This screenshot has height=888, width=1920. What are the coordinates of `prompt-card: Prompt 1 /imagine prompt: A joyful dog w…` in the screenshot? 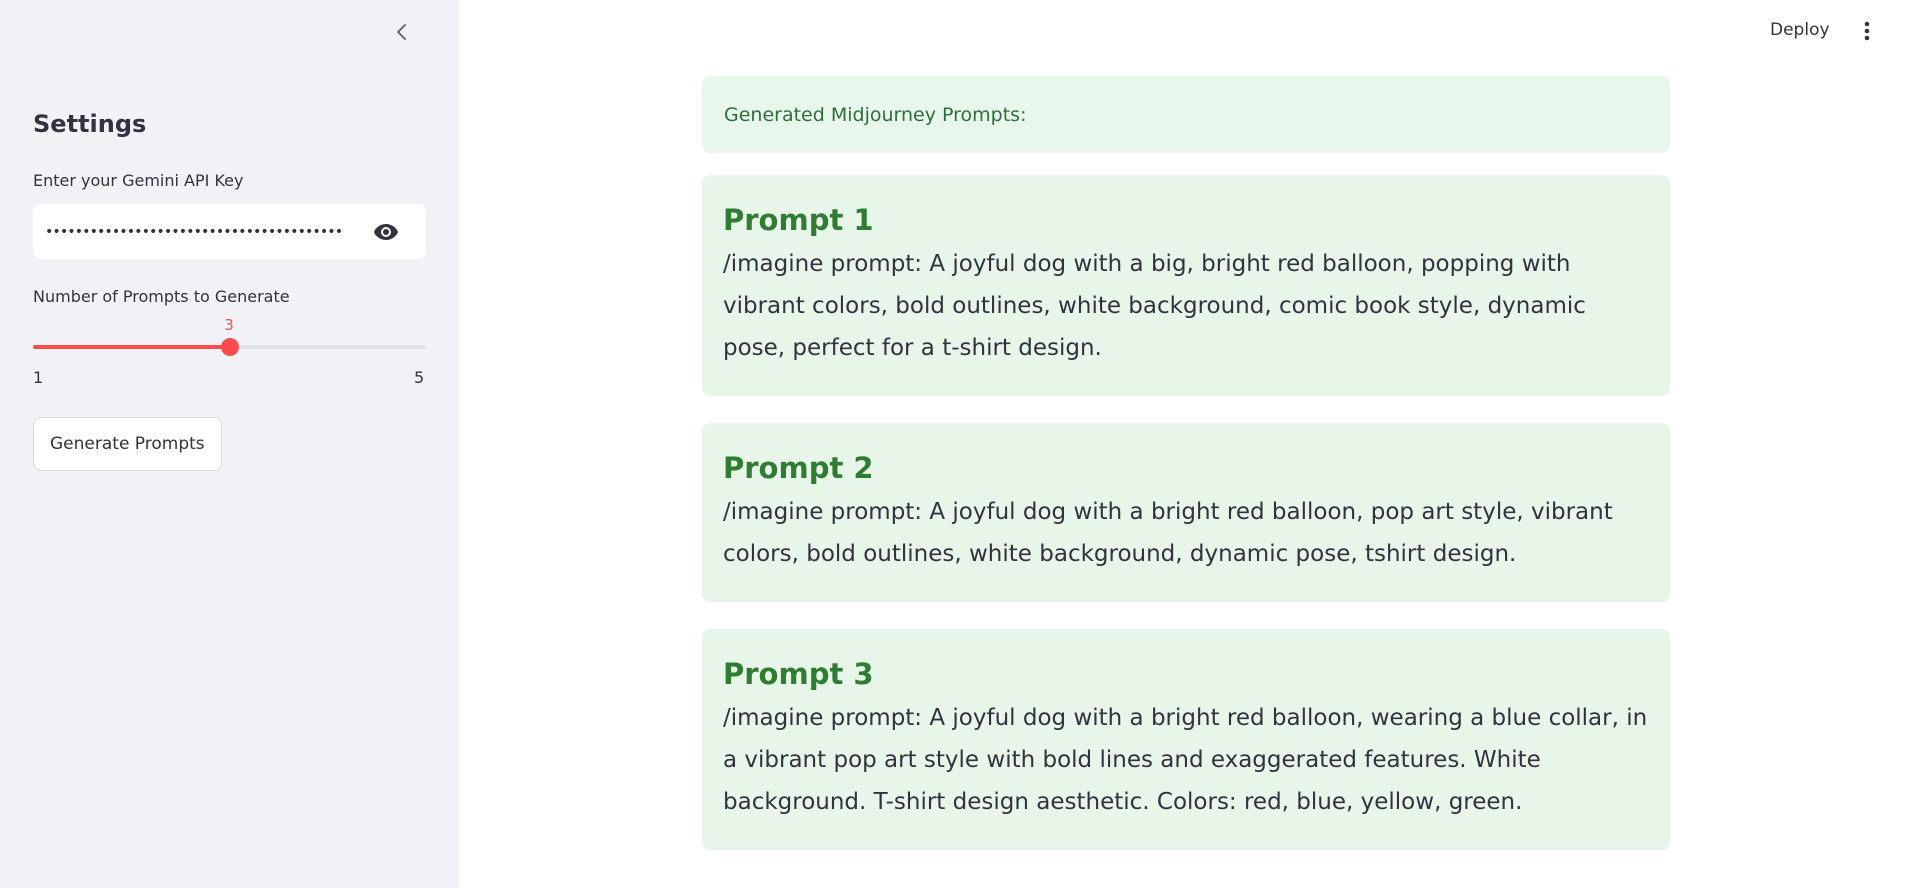 It's located at (1186, 285).